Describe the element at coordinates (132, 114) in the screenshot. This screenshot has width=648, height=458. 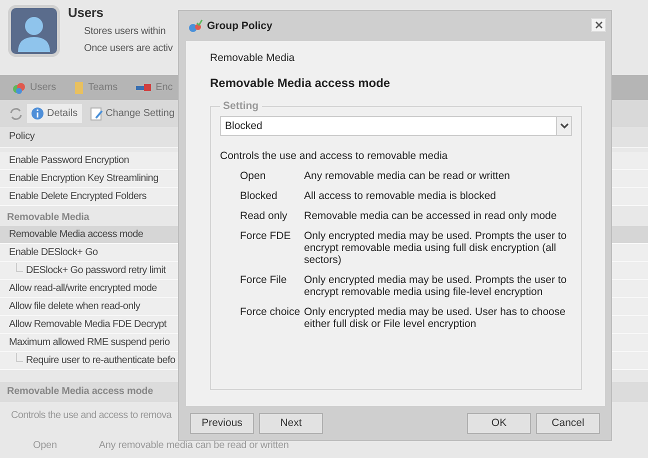
I see `change-setting-button: Change Setting` at that location.